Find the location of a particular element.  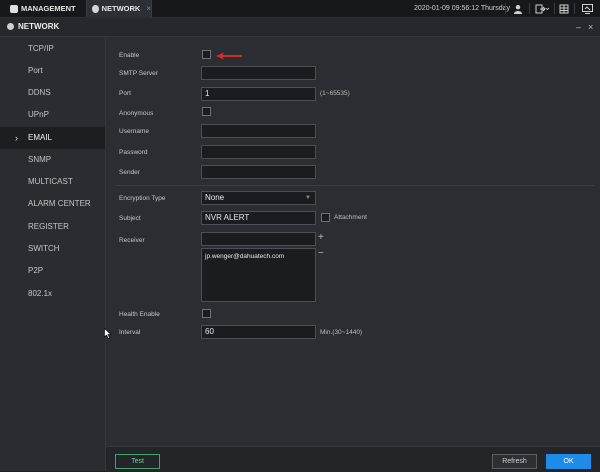

ok-button: OK is located at coordinates (568, 461).